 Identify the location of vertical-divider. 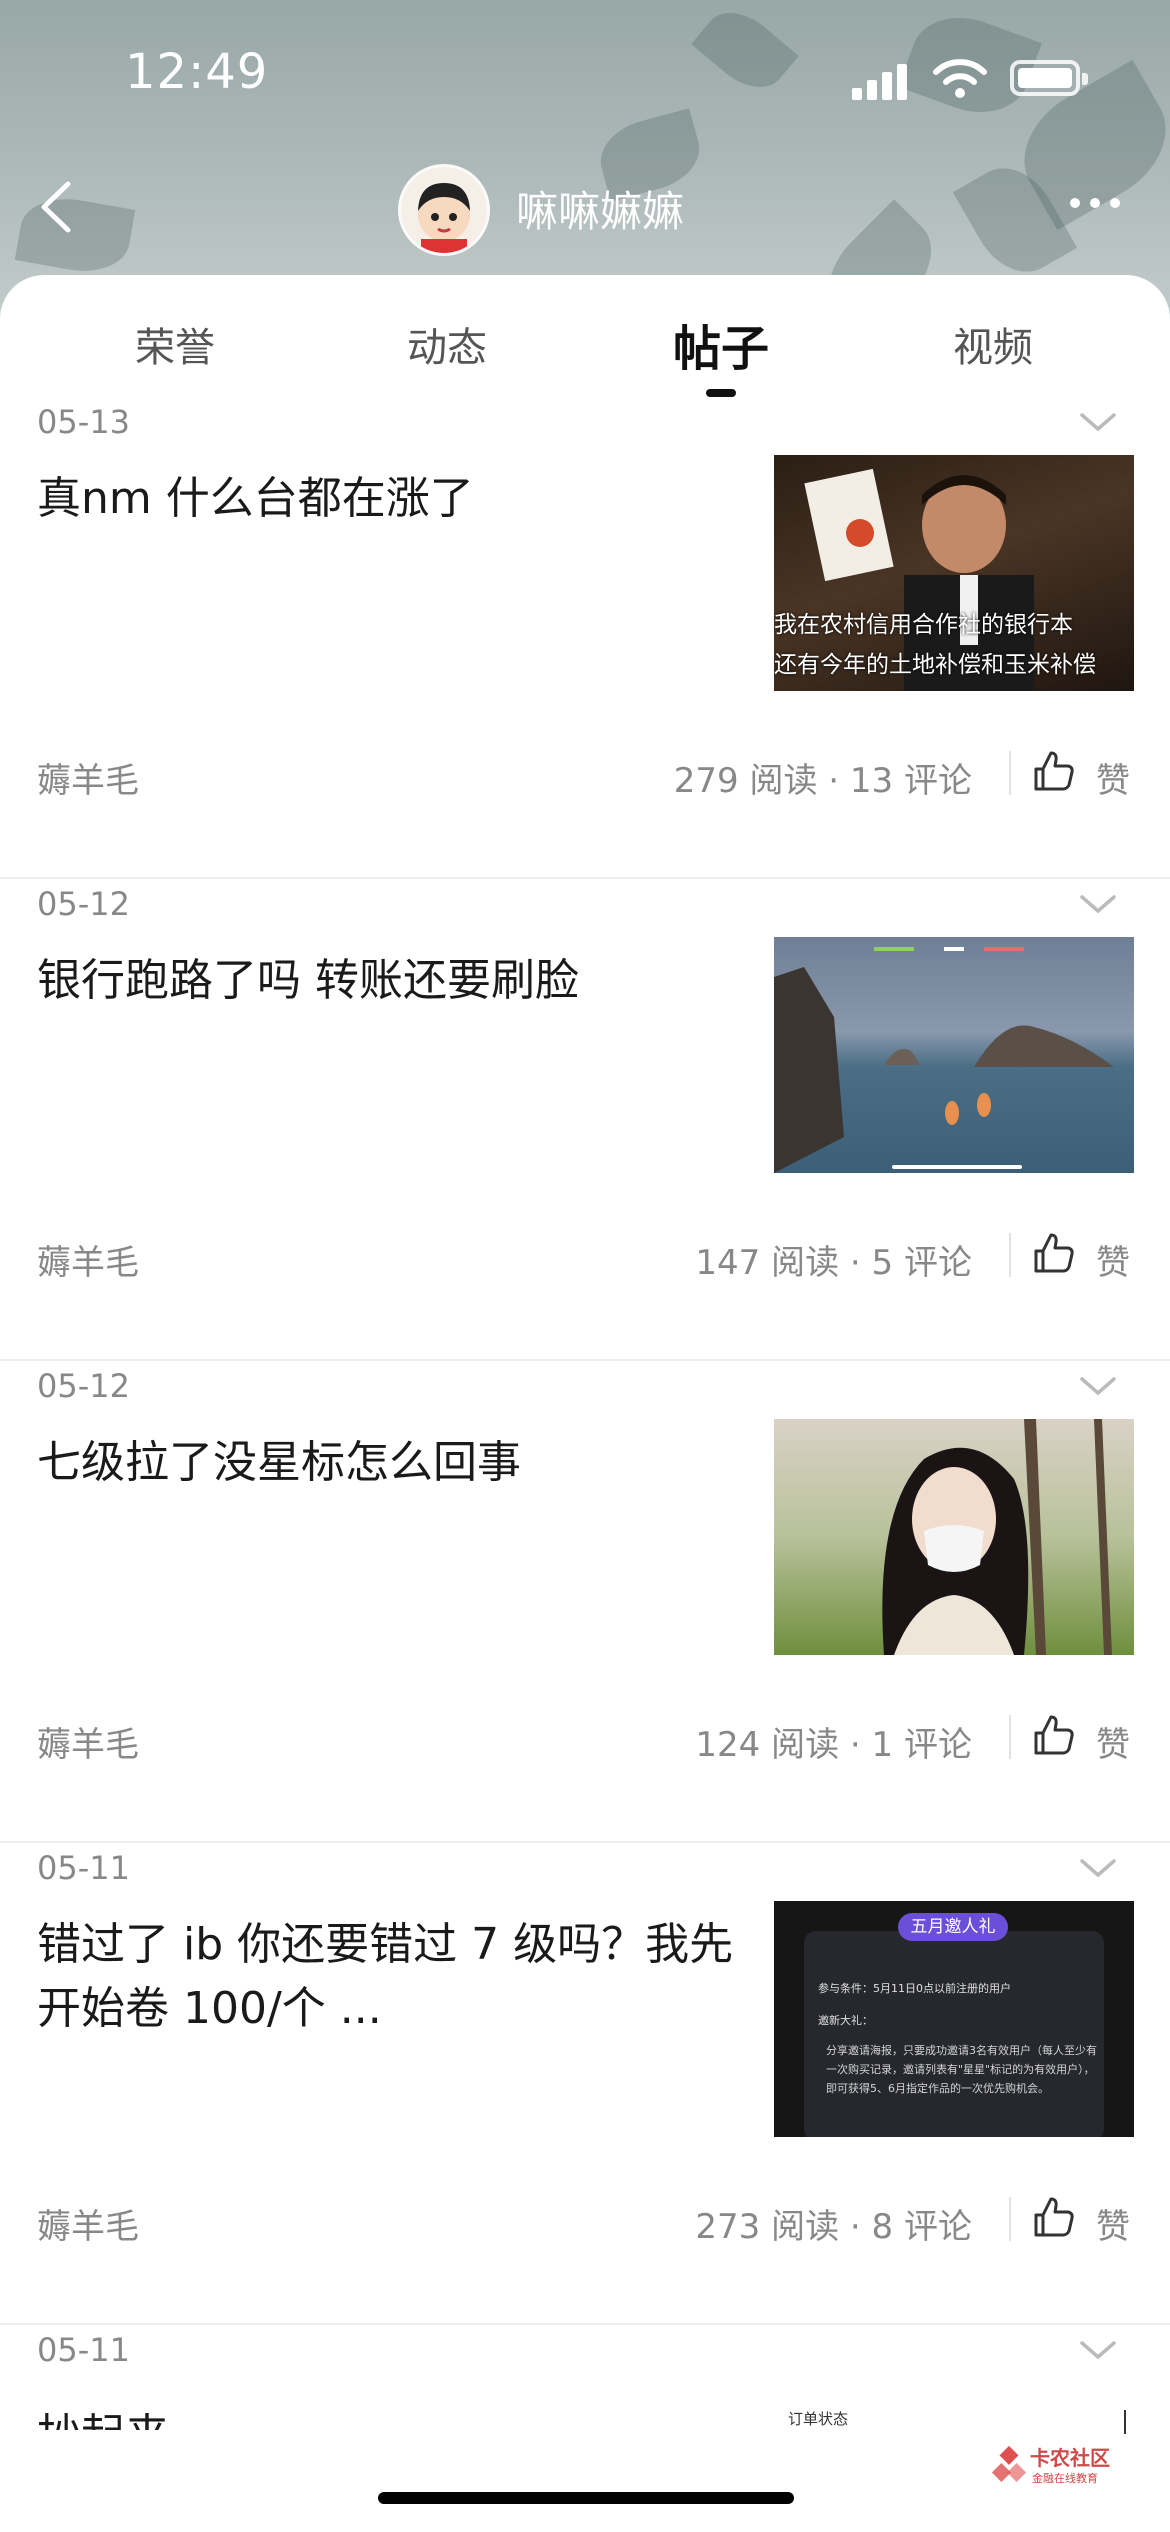
(1125, 2422).